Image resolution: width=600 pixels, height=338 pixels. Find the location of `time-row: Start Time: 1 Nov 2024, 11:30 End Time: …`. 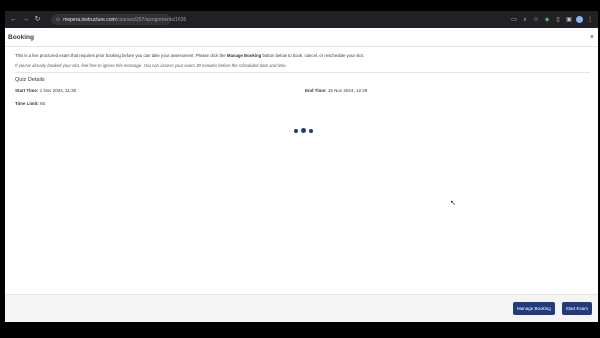

time-row: Start Time: 1 Nov 2024, 11:30 End Time: … is located at coordinates (302, 90).